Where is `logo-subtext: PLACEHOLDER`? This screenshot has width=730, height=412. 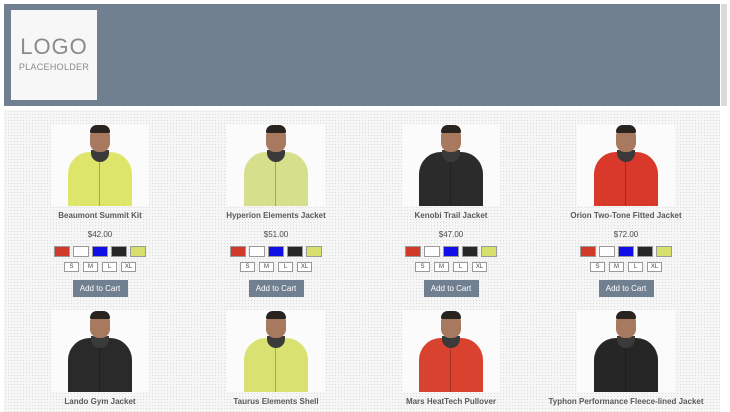 logo-subtext: PLACEHOLDER is located at coordinates (54, 67).